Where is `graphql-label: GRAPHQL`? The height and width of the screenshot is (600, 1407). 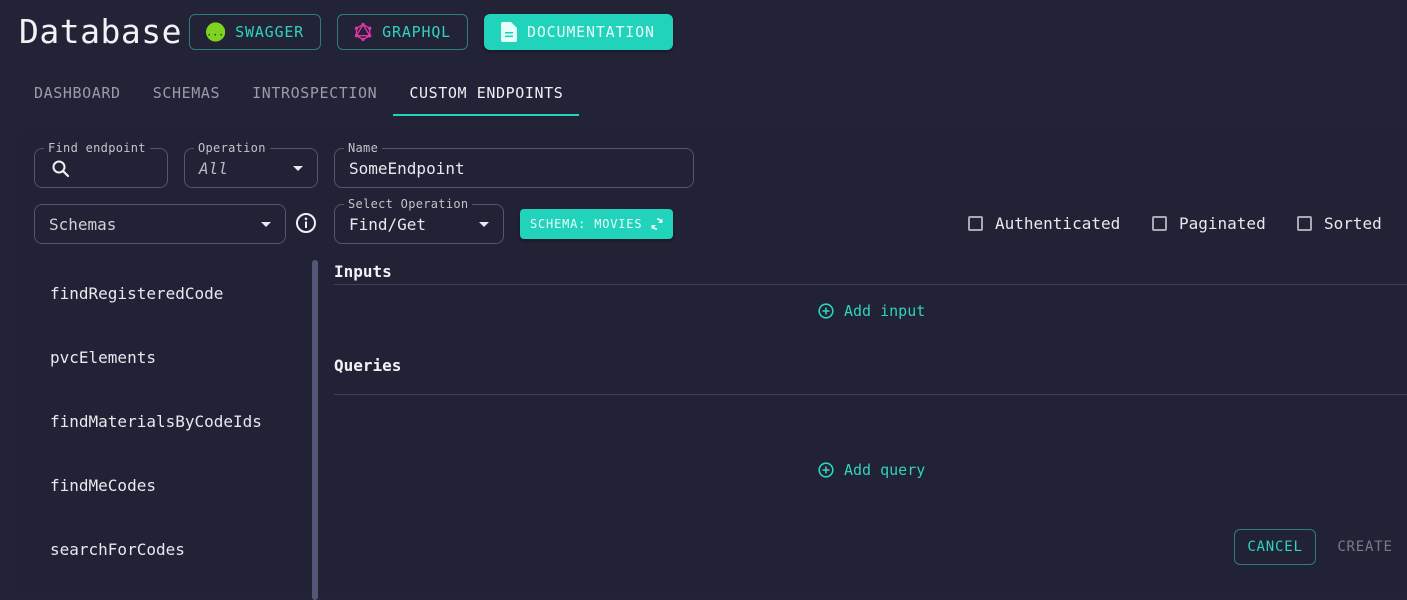
graphql-label: GRAPHQL is located at coordinates (416, 32).